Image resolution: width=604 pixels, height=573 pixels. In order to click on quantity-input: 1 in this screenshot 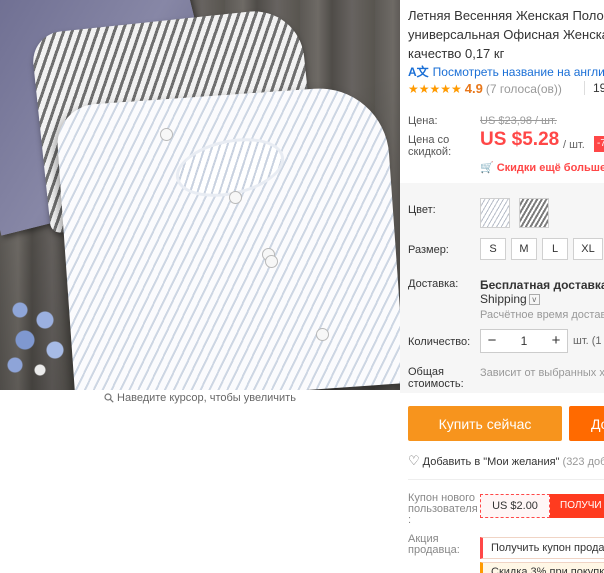, I will do `click(524, 341)`.